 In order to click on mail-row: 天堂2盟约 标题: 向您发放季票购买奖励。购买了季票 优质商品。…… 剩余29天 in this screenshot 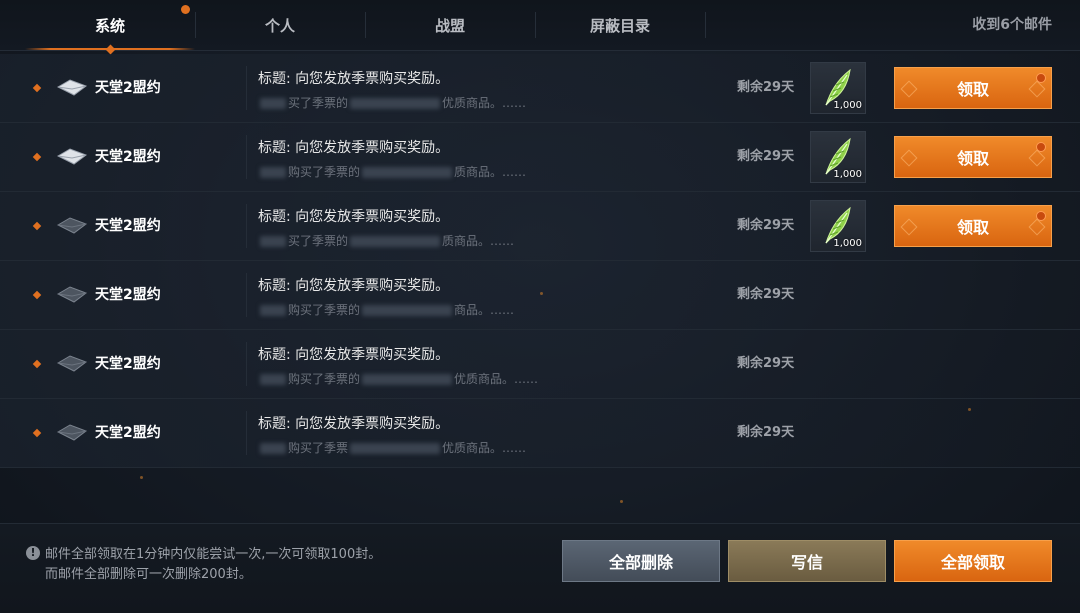, I will do `click(540, 433)`.